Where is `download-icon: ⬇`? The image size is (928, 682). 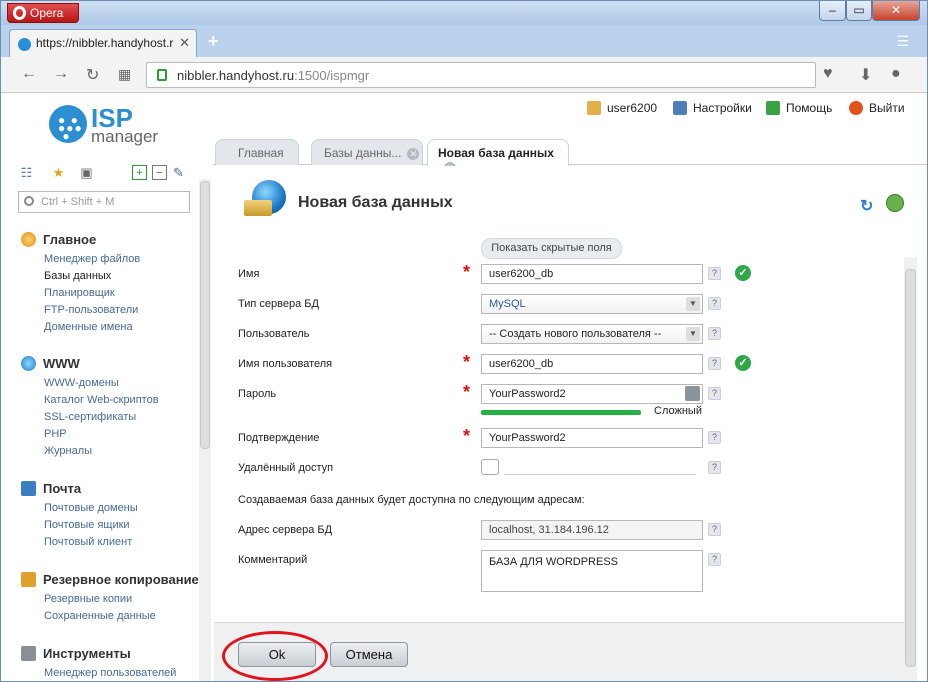
download-icon: ⬇ is located at coordinates (865, 75).